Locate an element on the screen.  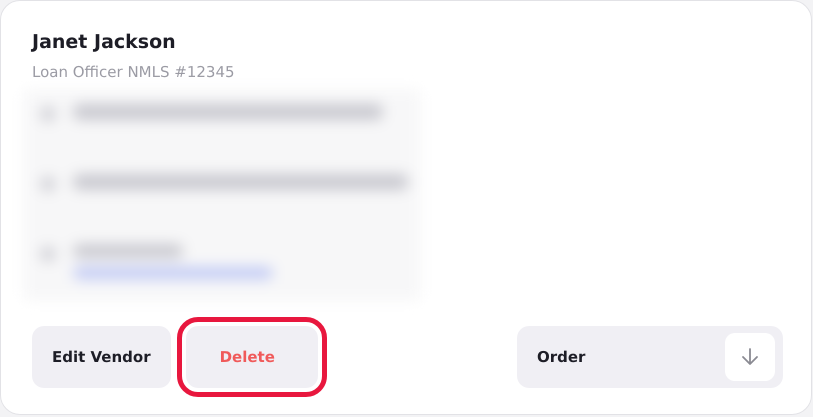
vendor-subtitle: Loan Officer NMLS #12345 is located at coordinates (134, 72).